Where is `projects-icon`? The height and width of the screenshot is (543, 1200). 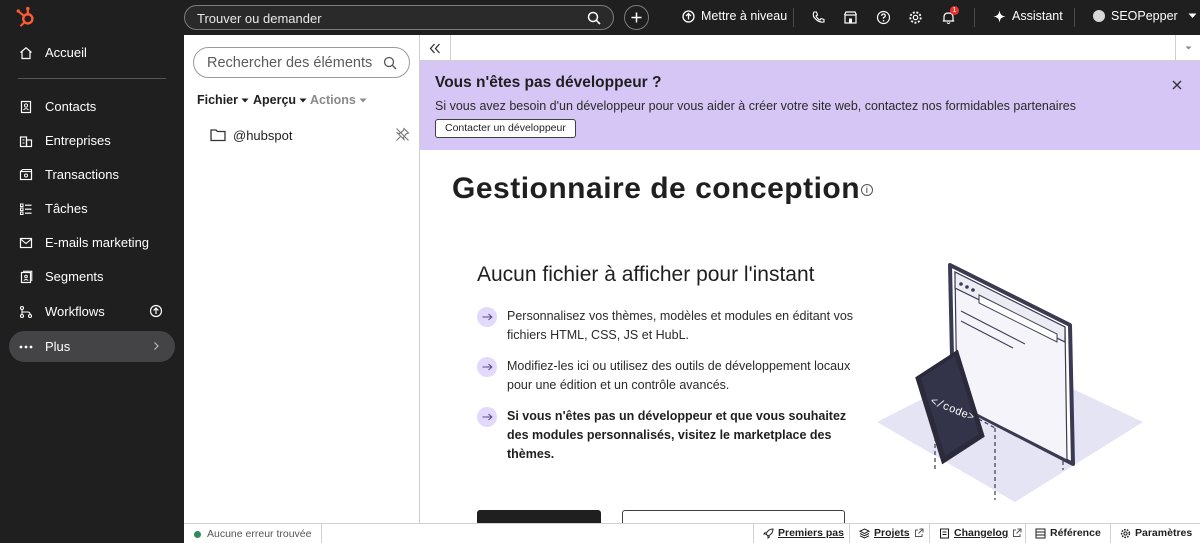 projects-icon is located at coordinates (864, 533).